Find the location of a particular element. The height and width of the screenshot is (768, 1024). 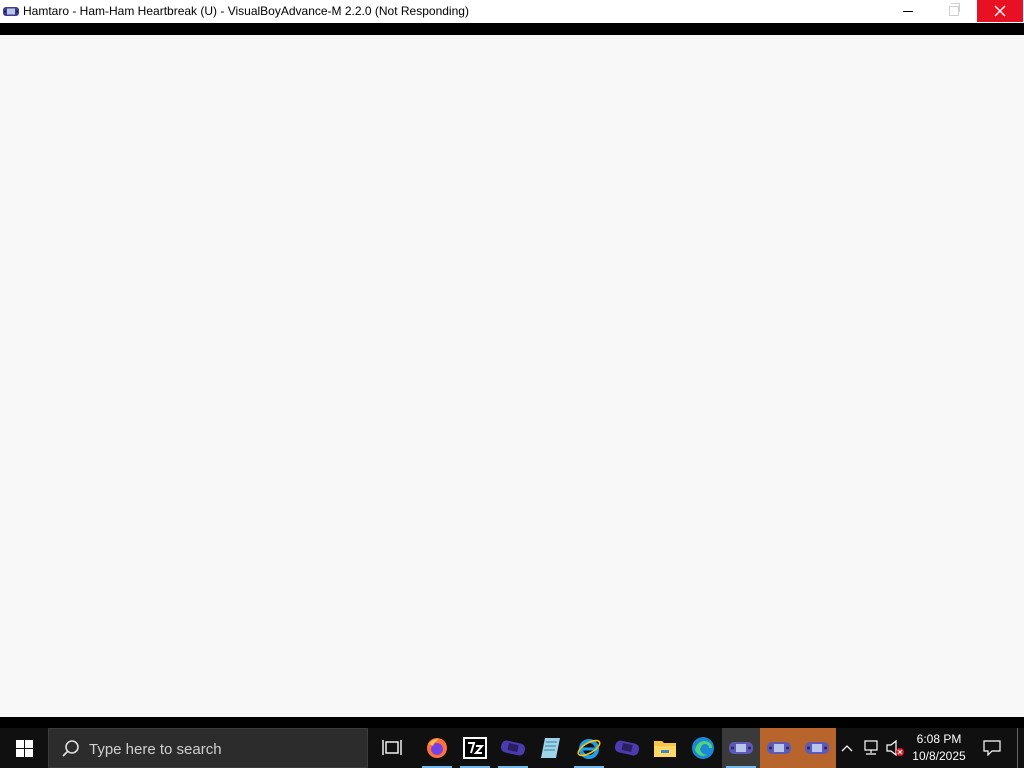

edge-icon is located at coordinates (703, 748).